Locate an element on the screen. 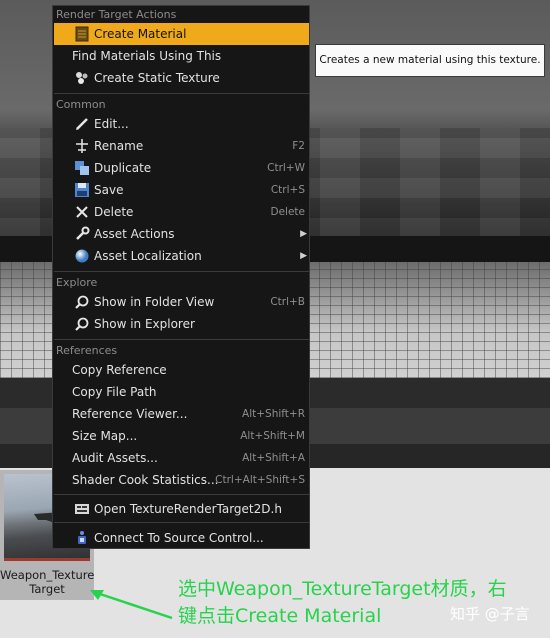 This screenshot has height=638, width=550. menu-item-label: Copy Reference is located at coordinates (119, 370).